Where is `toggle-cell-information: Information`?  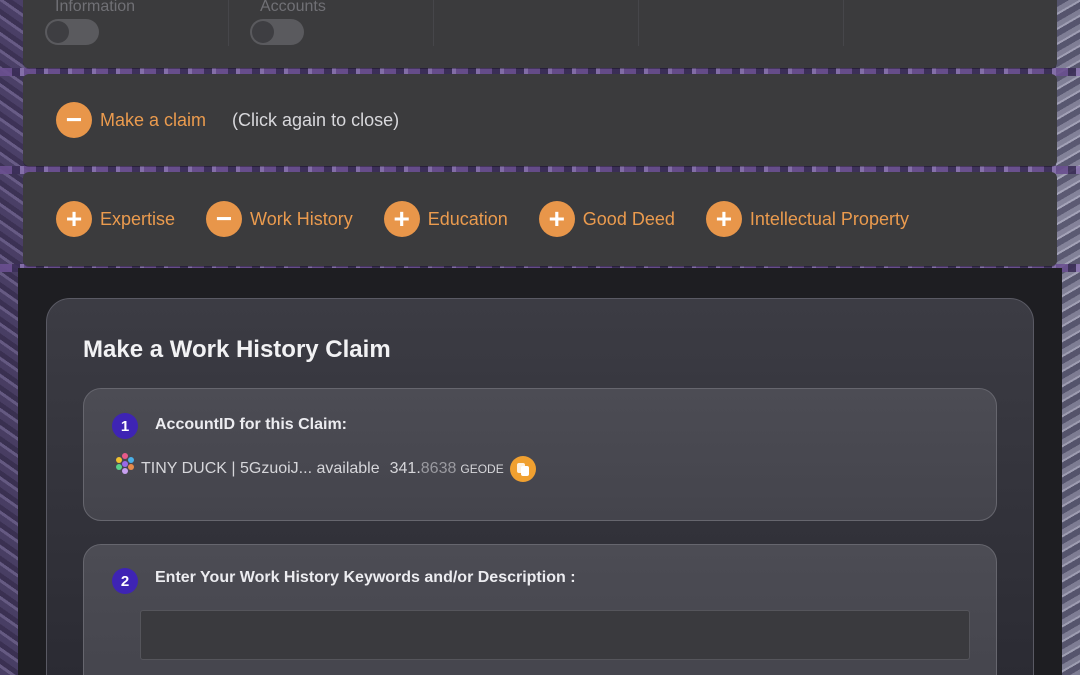 toggle-cell-information: Information is located at coordinates (126, 23).